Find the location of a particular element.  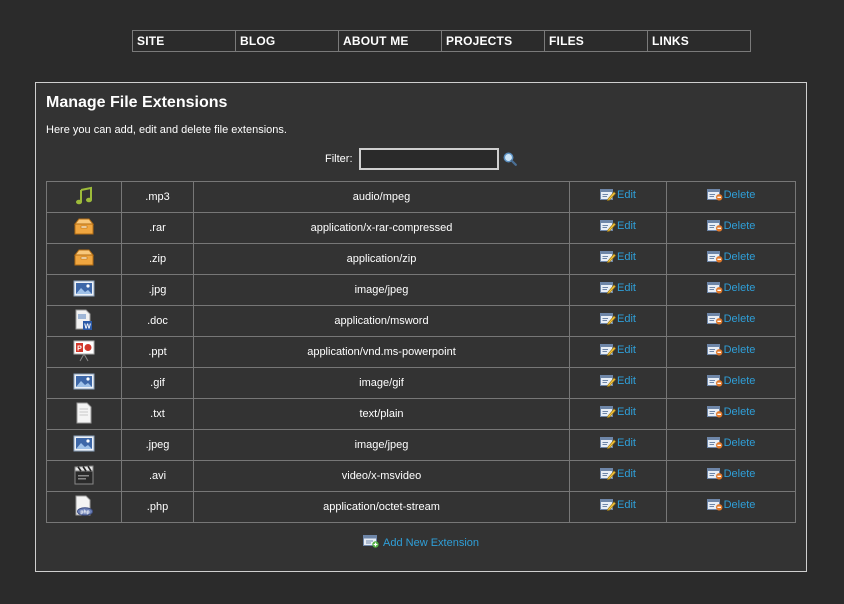

archive-box-icon is located at coordinates (84, 259).